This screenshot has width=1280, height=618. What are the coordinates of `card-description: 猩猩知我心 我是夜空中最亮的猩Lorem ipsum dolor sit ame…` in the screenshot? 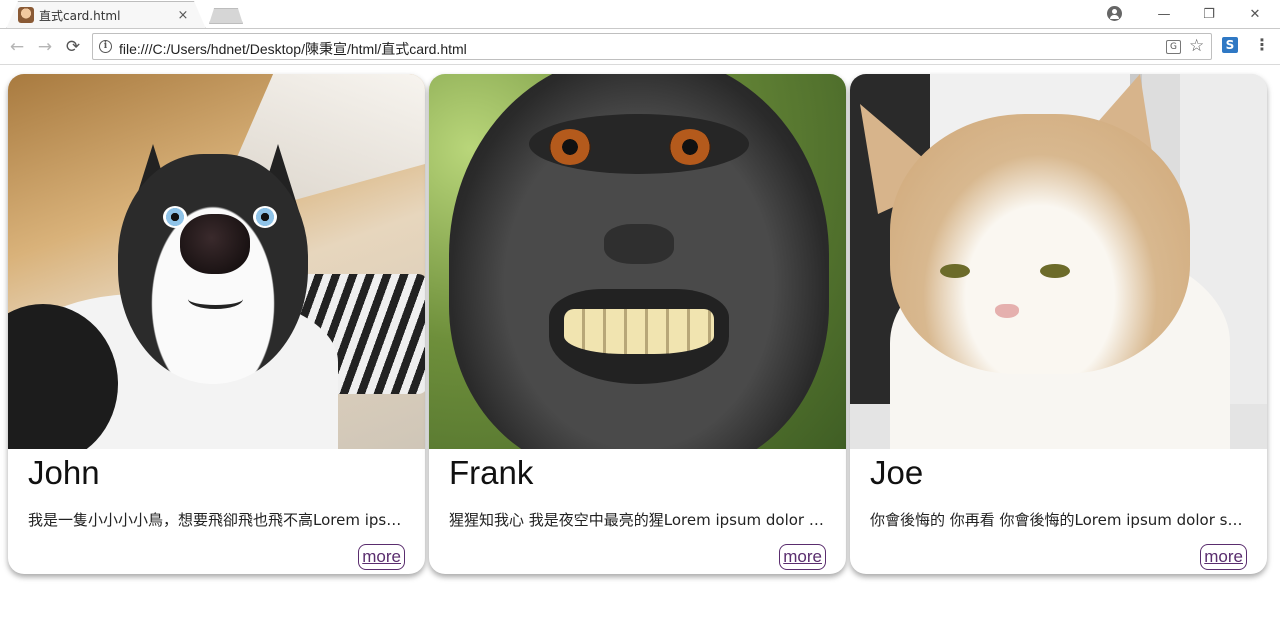 It's located at (636, 520).